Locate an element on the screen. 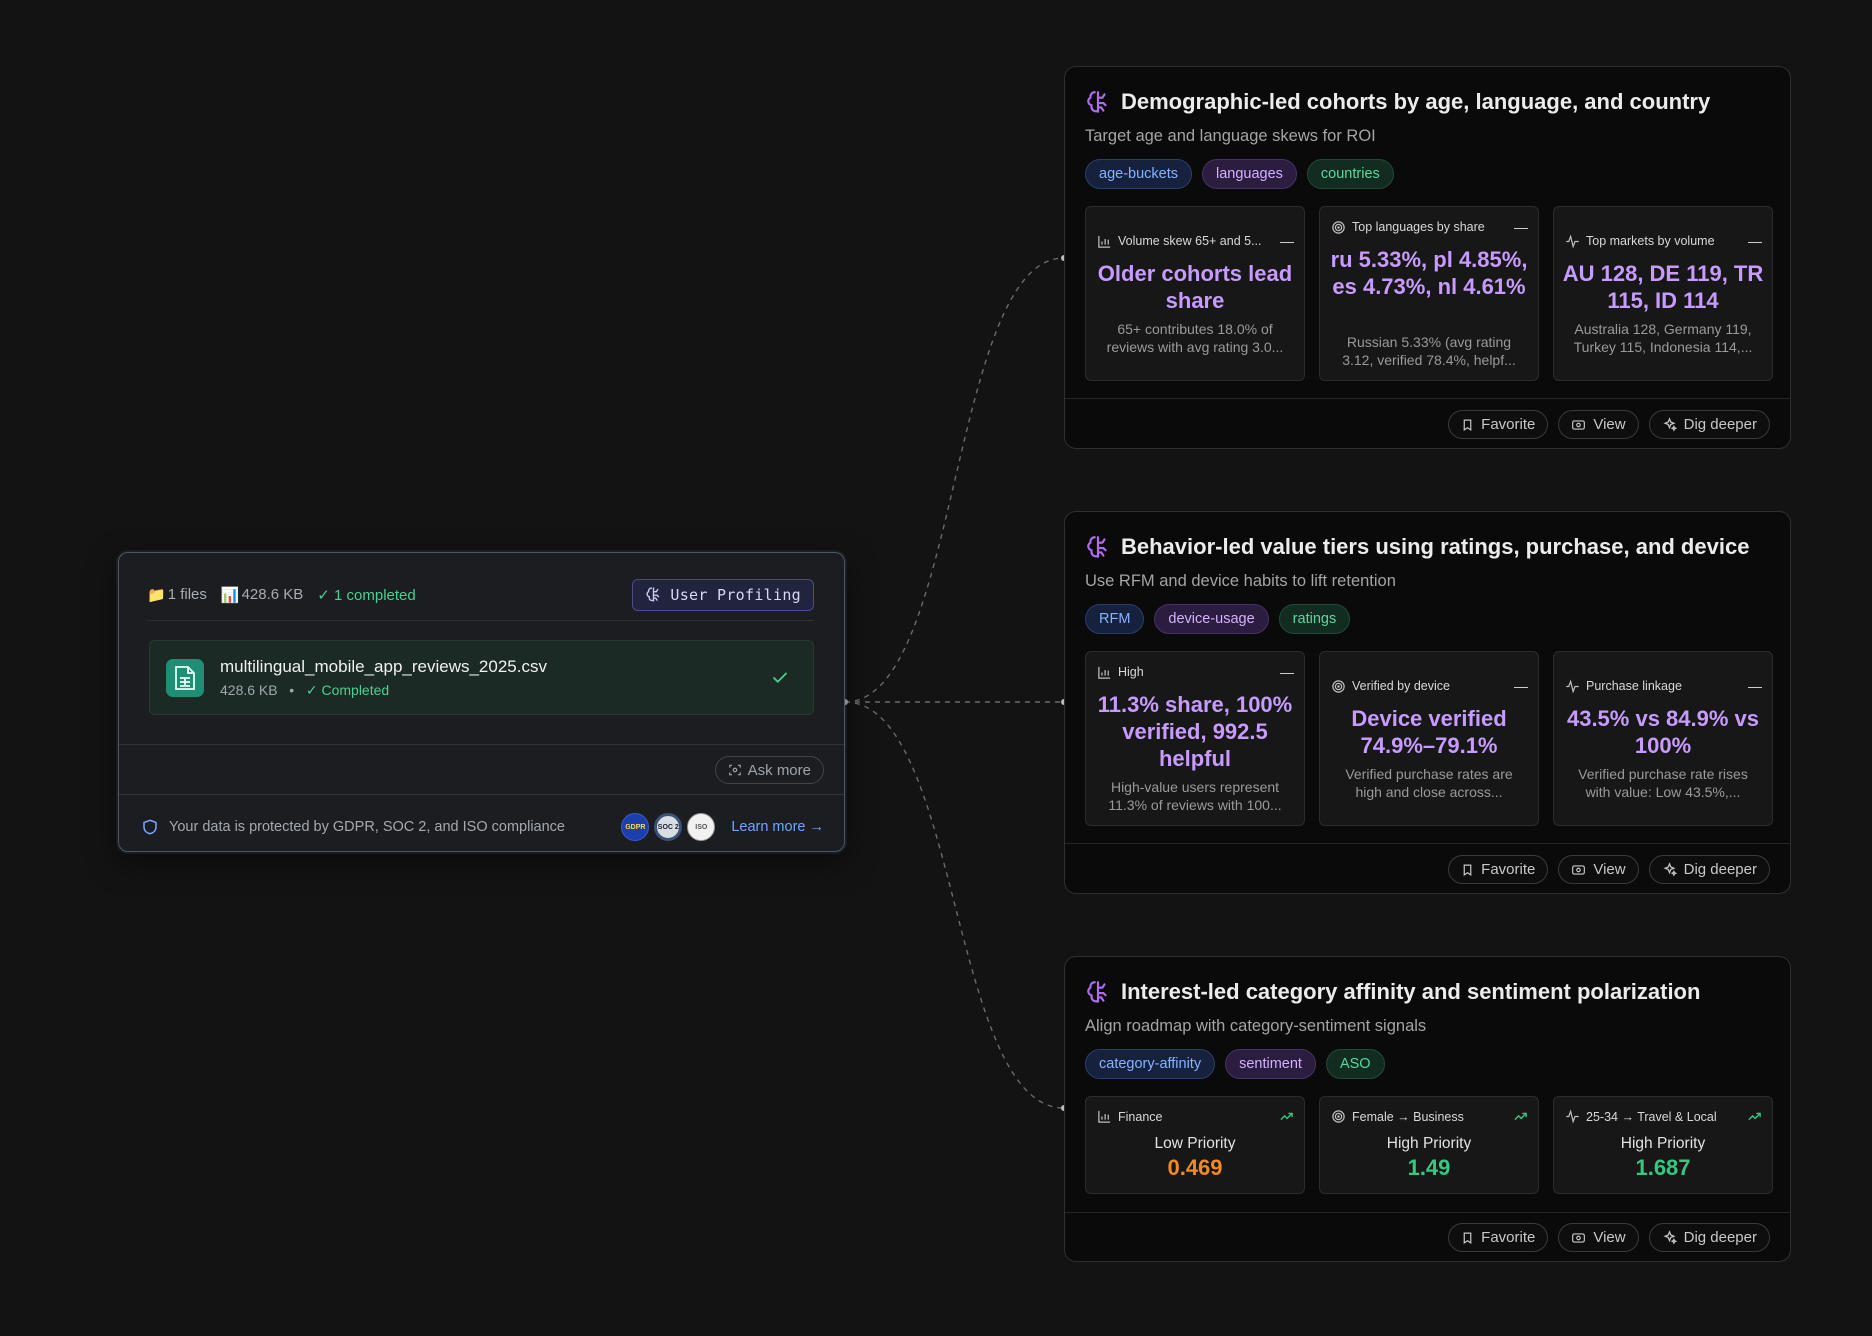 The height and width of the screenshot is (1336, 1872). tag: RFM is located at coordinates (1115, 619).